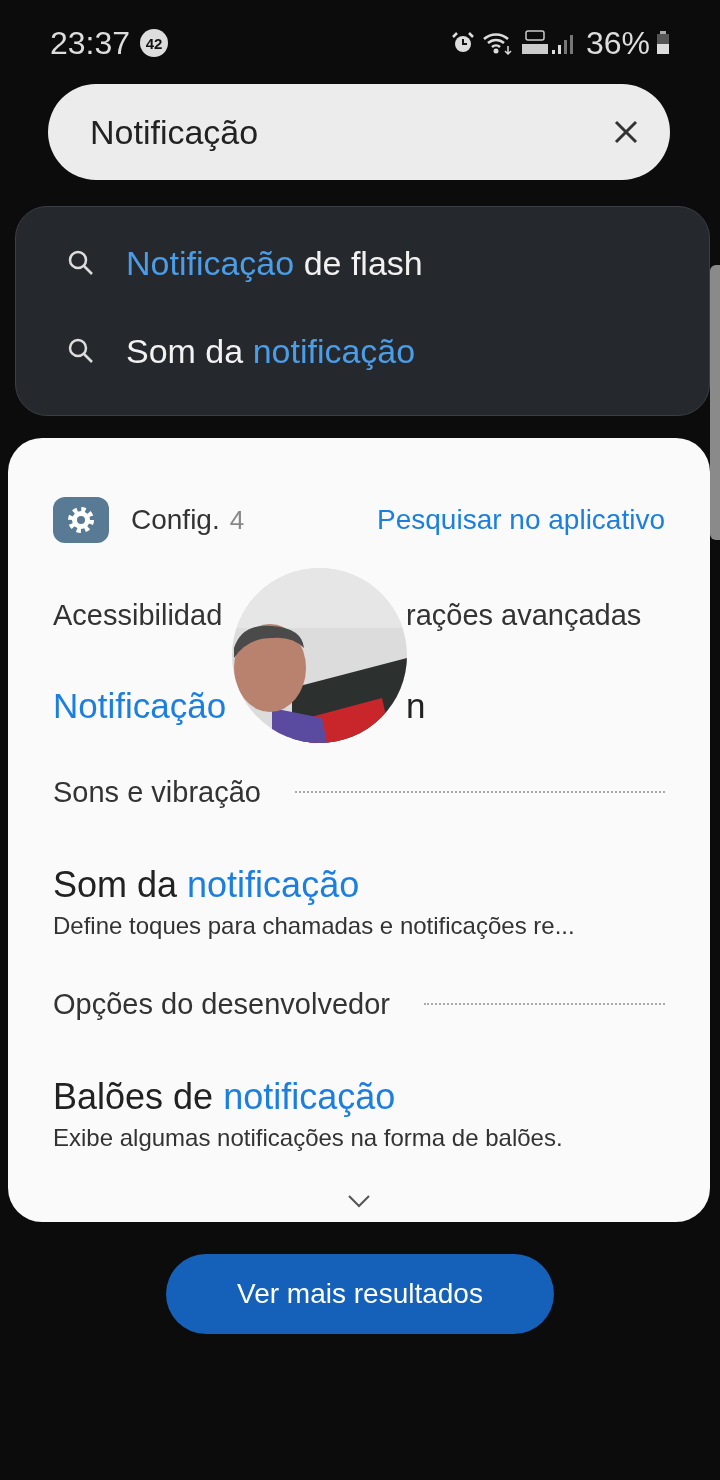  I want to click on result-path: Acessibilidad, so click(142, 615).